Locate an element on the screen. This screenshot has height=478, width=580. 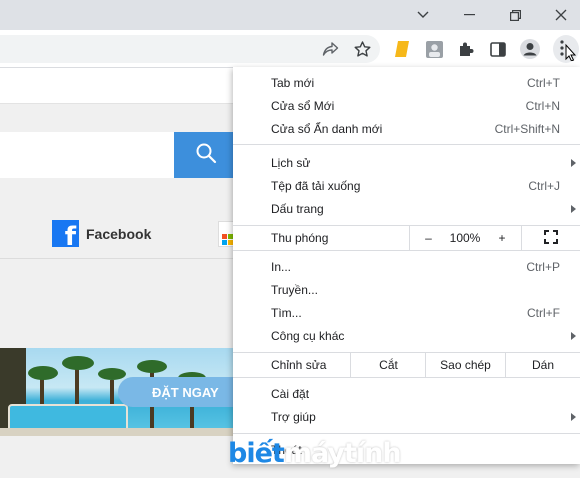
copy-label: Sao chép is located at coordinates (465, 365).